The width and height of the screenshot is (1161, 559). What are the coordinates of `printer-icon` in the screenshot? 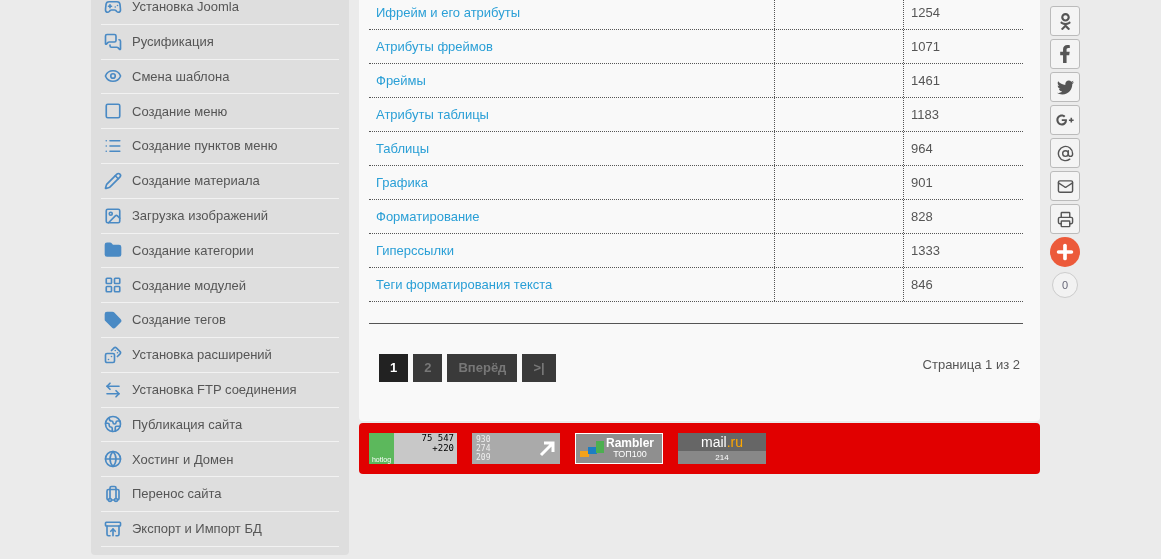 It's located at (1065, 219).